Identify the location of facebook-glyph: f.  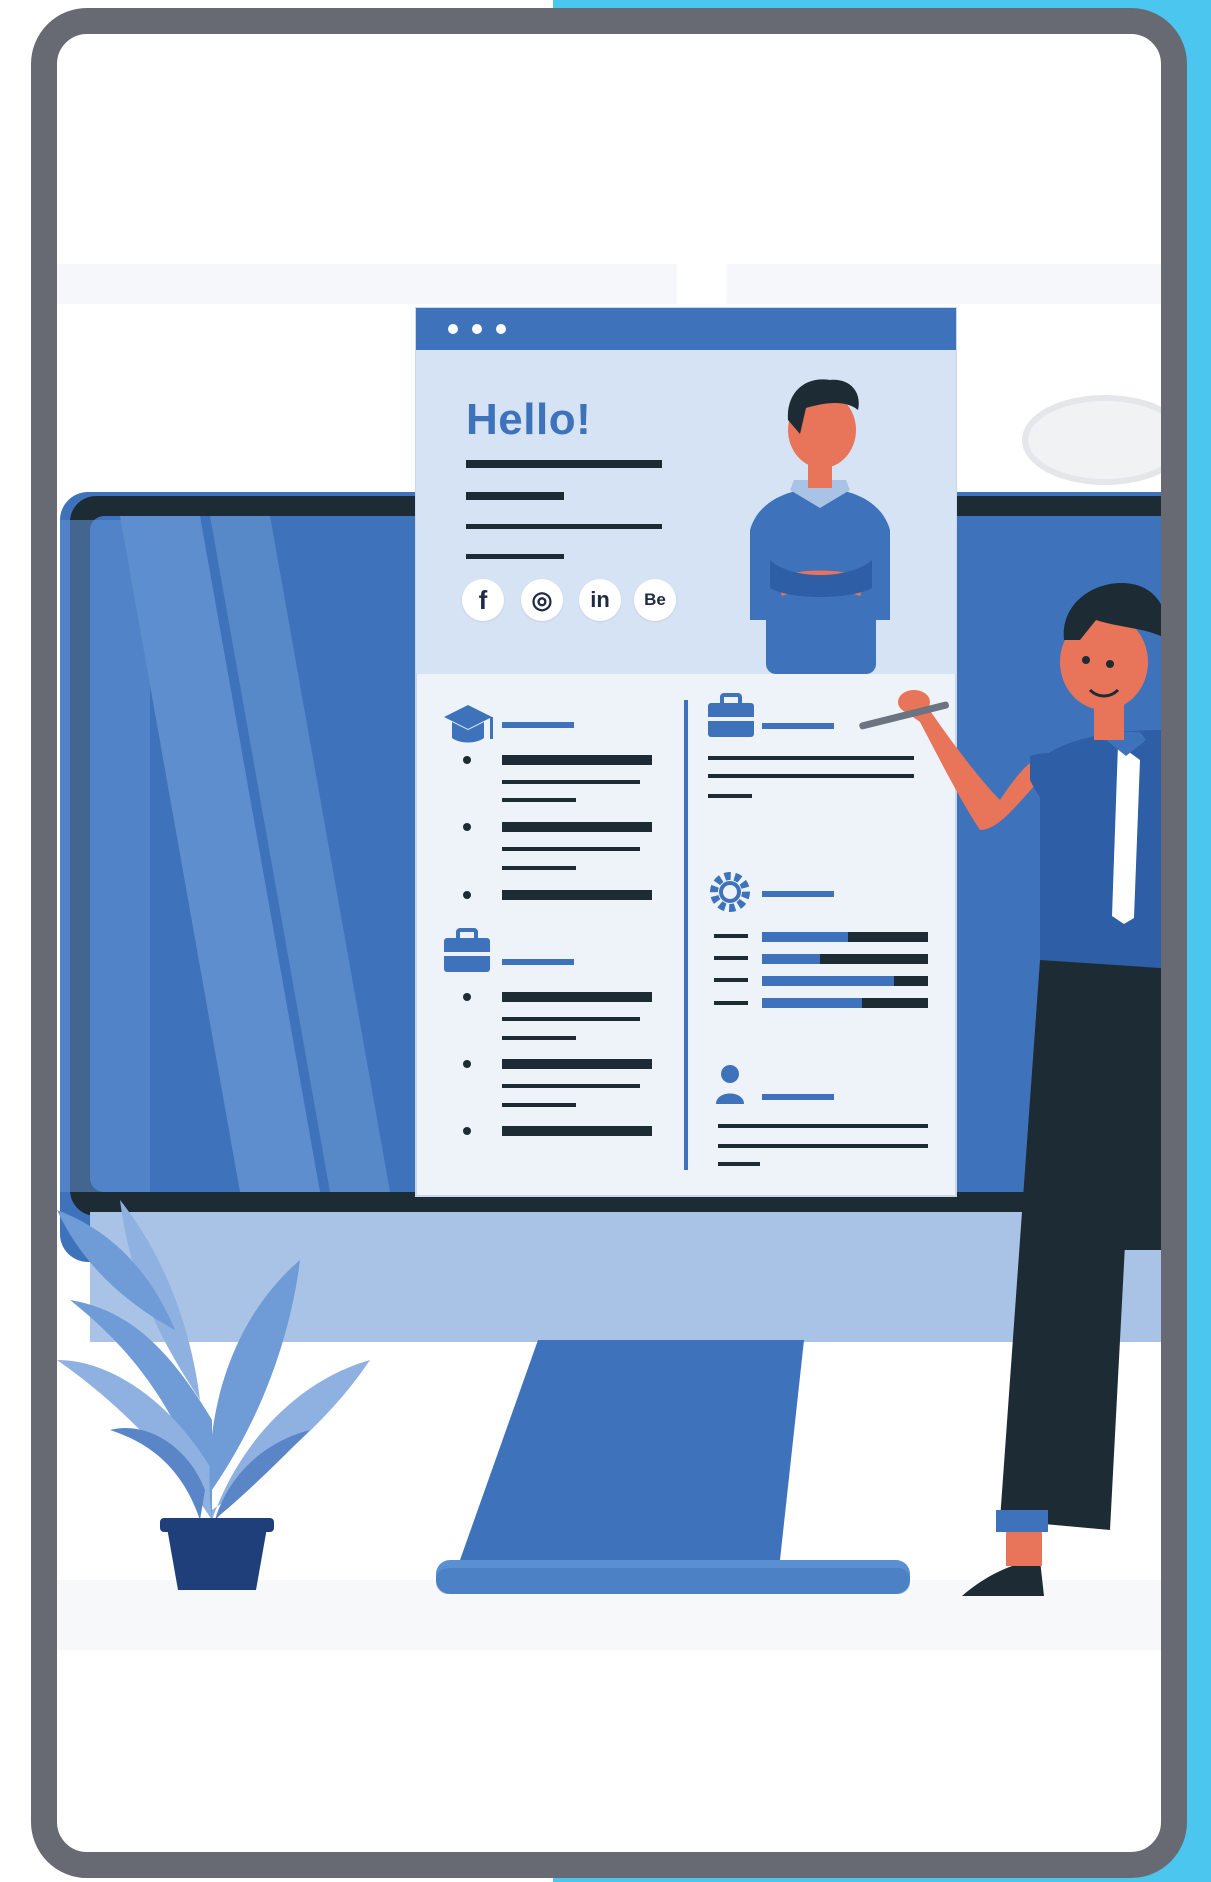
(483, 599).